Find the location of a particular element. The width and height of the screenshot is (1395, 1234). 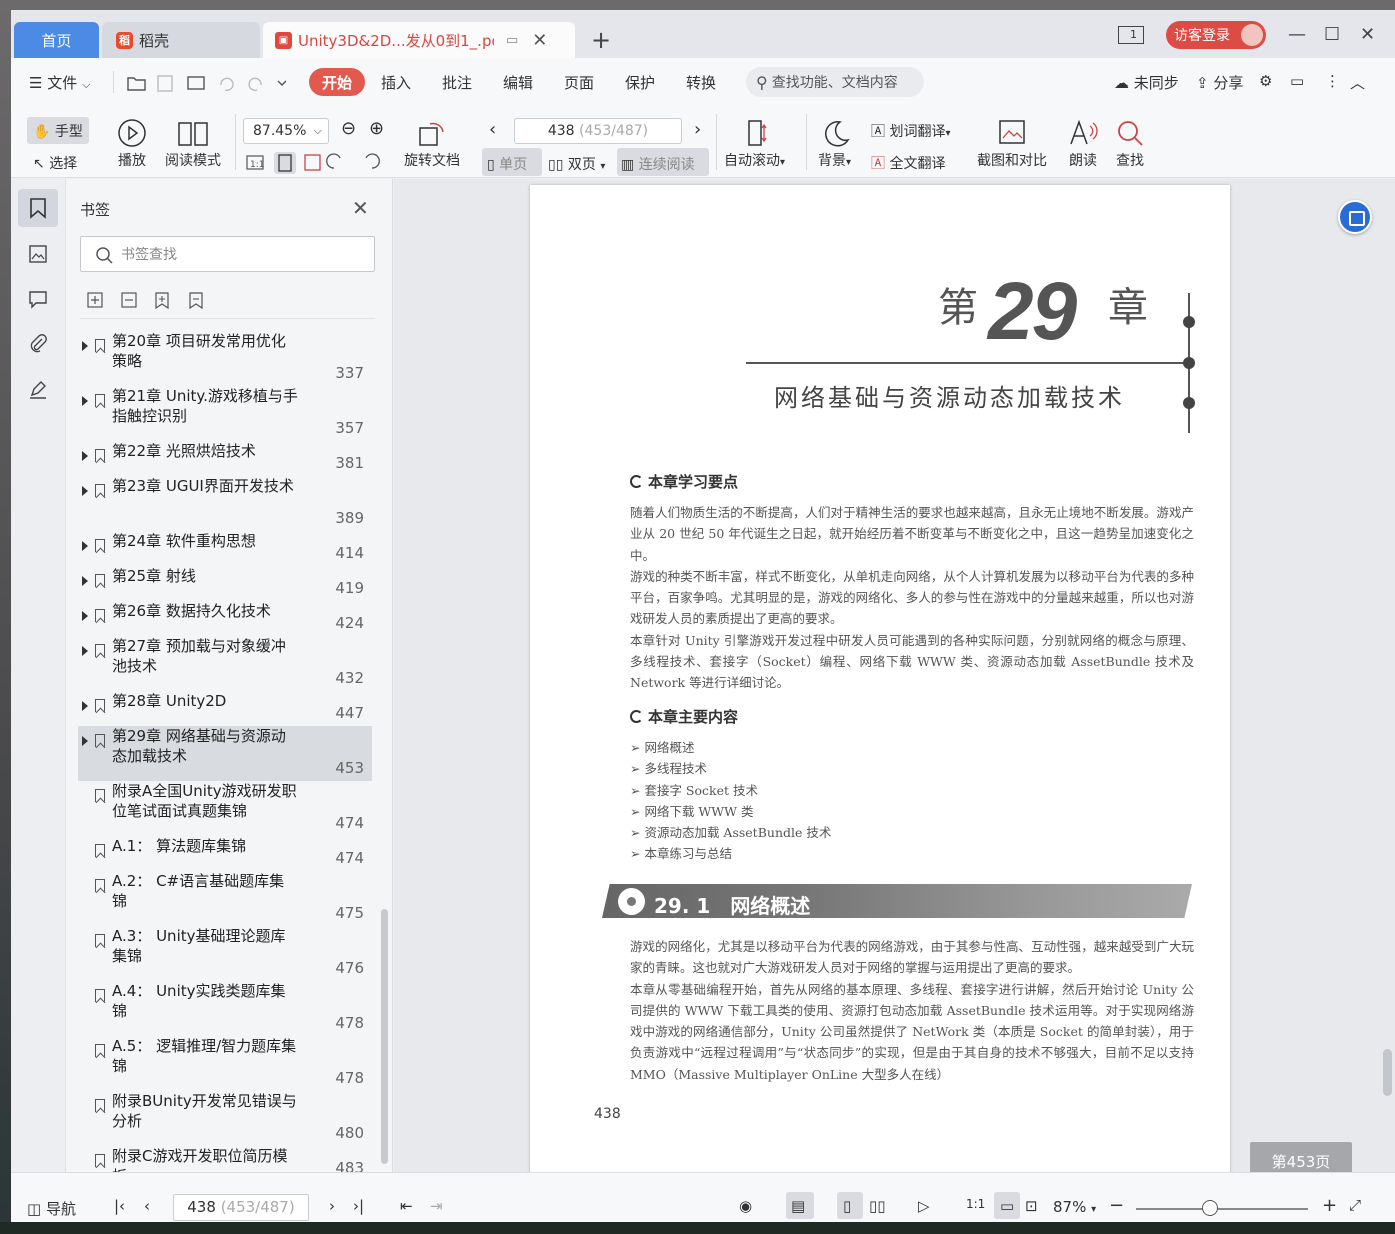

actual-size-icon: 1:1 is located at coordinates (975, 1204).